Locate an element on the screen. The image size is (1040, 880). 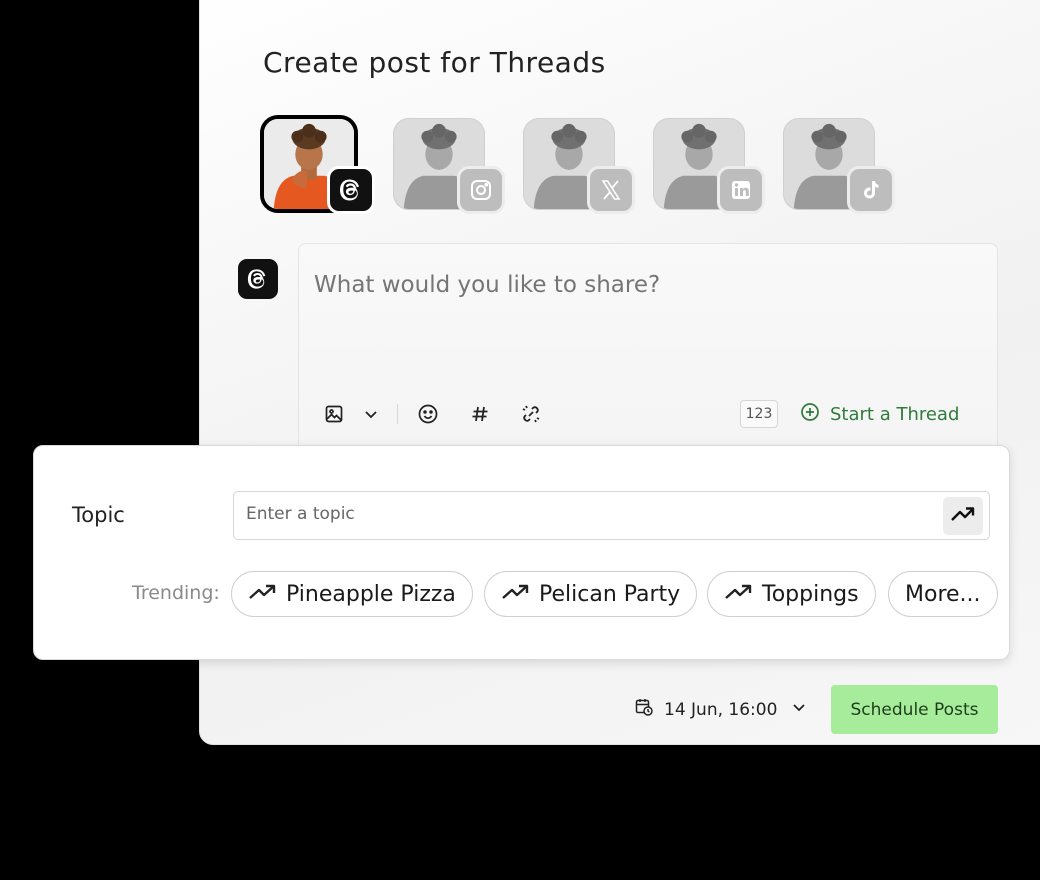
image-icon is located at coordinates (334, 414).